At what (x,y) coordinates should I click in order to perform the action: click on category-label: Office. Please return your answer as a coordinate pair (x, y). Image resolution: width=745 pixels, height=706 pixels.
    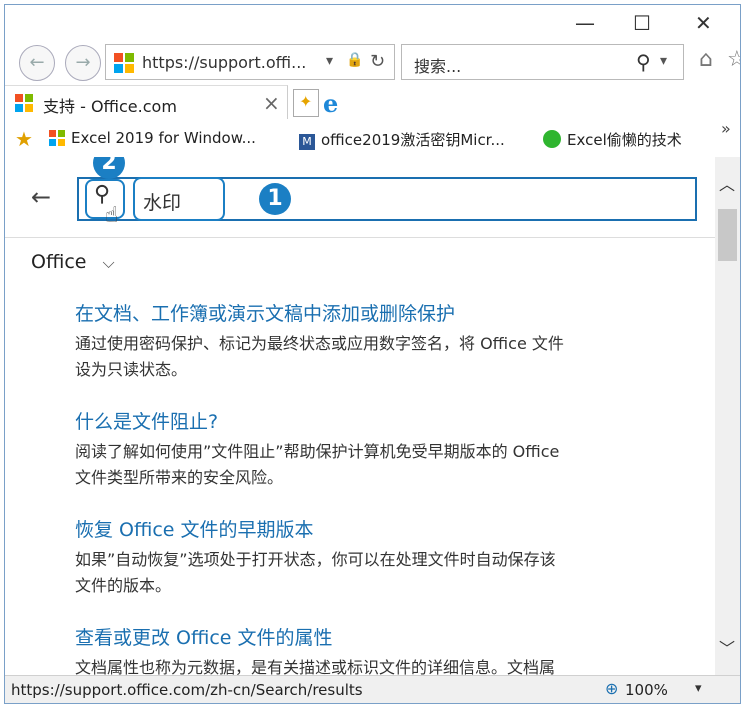
    Looking at the image, I should click on (59, 262).